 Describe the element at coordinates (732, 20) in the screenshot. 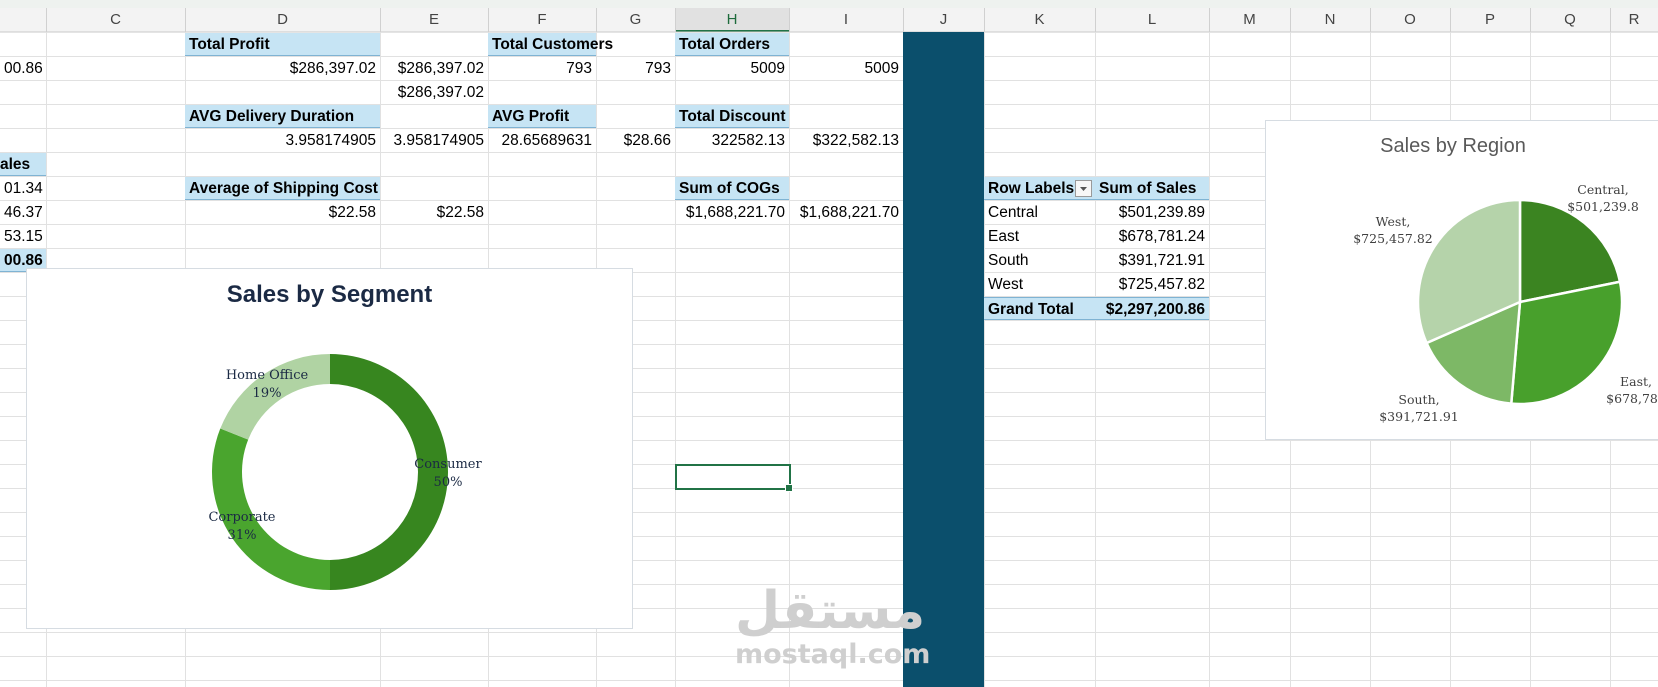

I see `column-header-h: H` at that location.